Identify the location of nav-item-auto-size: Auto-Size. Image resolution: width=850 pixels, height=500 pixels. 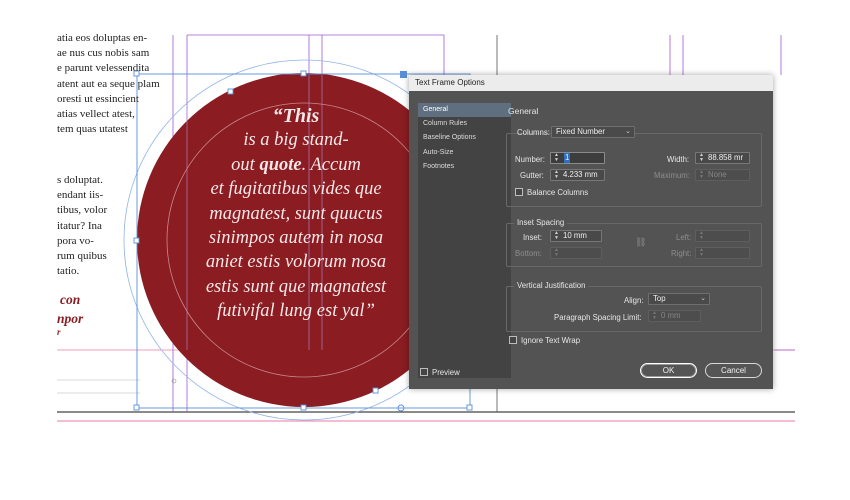
(464, 153).